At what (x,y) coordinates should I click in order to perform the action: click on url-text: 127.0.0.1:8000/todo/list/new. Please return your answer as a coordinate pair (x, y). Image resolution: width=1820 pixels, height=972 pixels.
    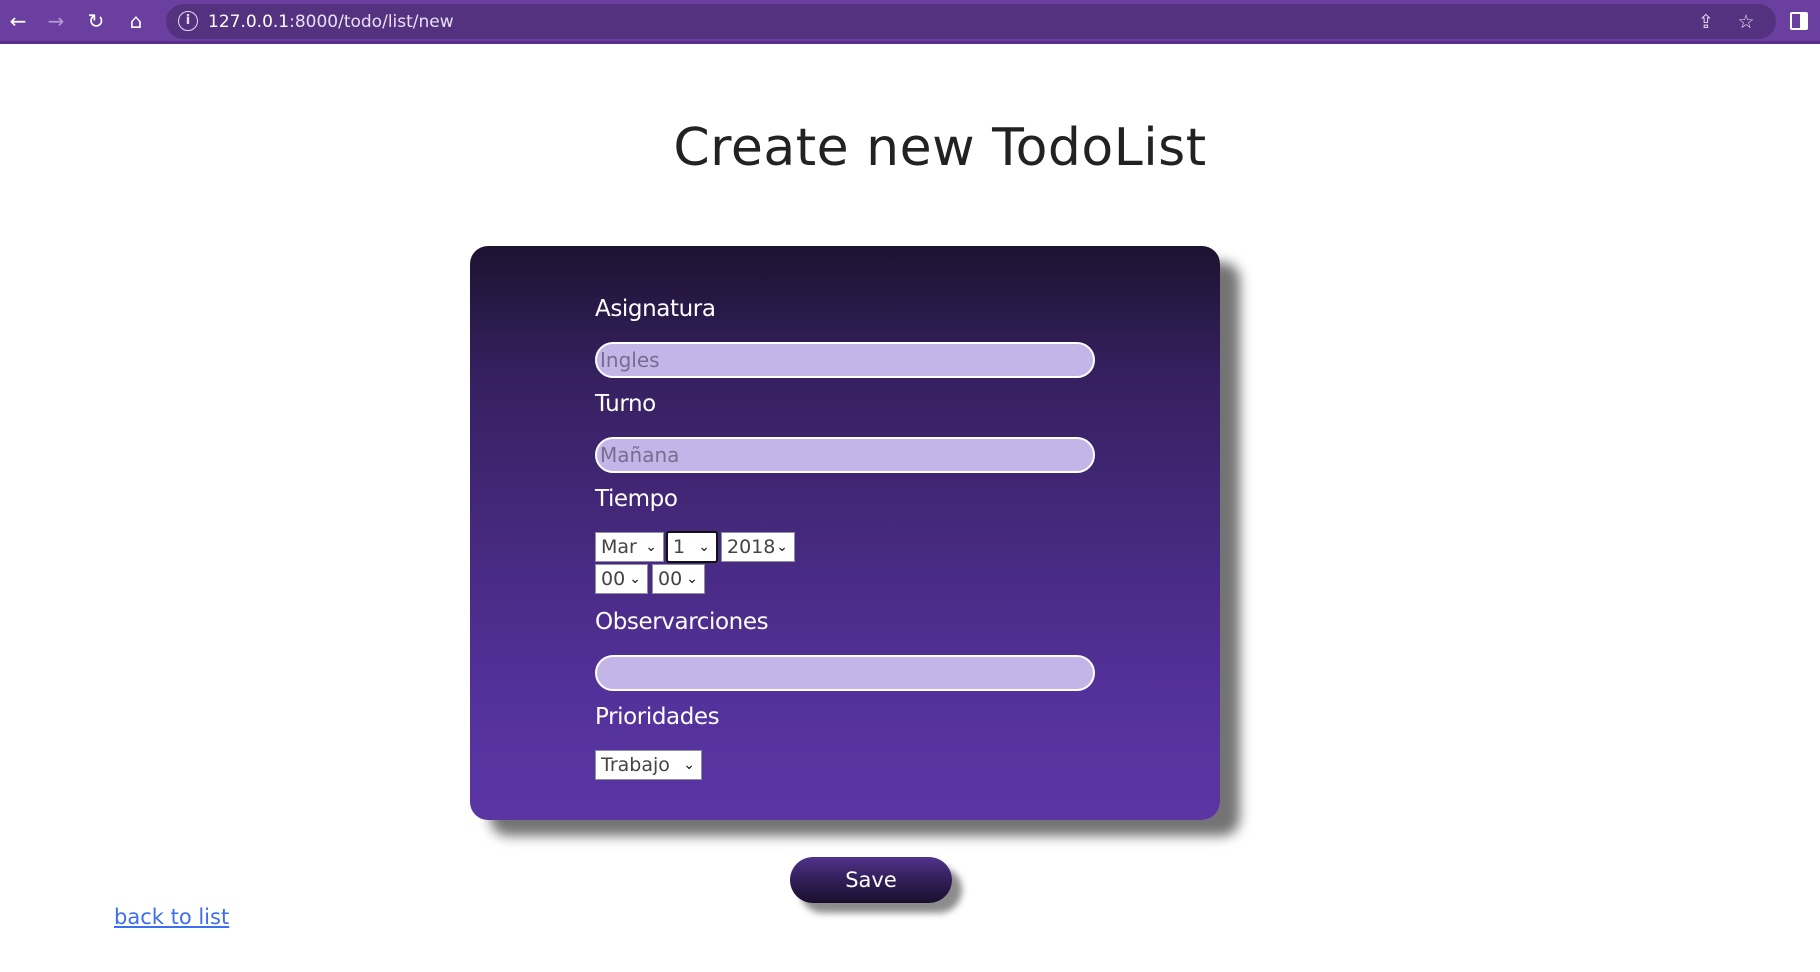
    Looking at the image, I should click on (331, 22).